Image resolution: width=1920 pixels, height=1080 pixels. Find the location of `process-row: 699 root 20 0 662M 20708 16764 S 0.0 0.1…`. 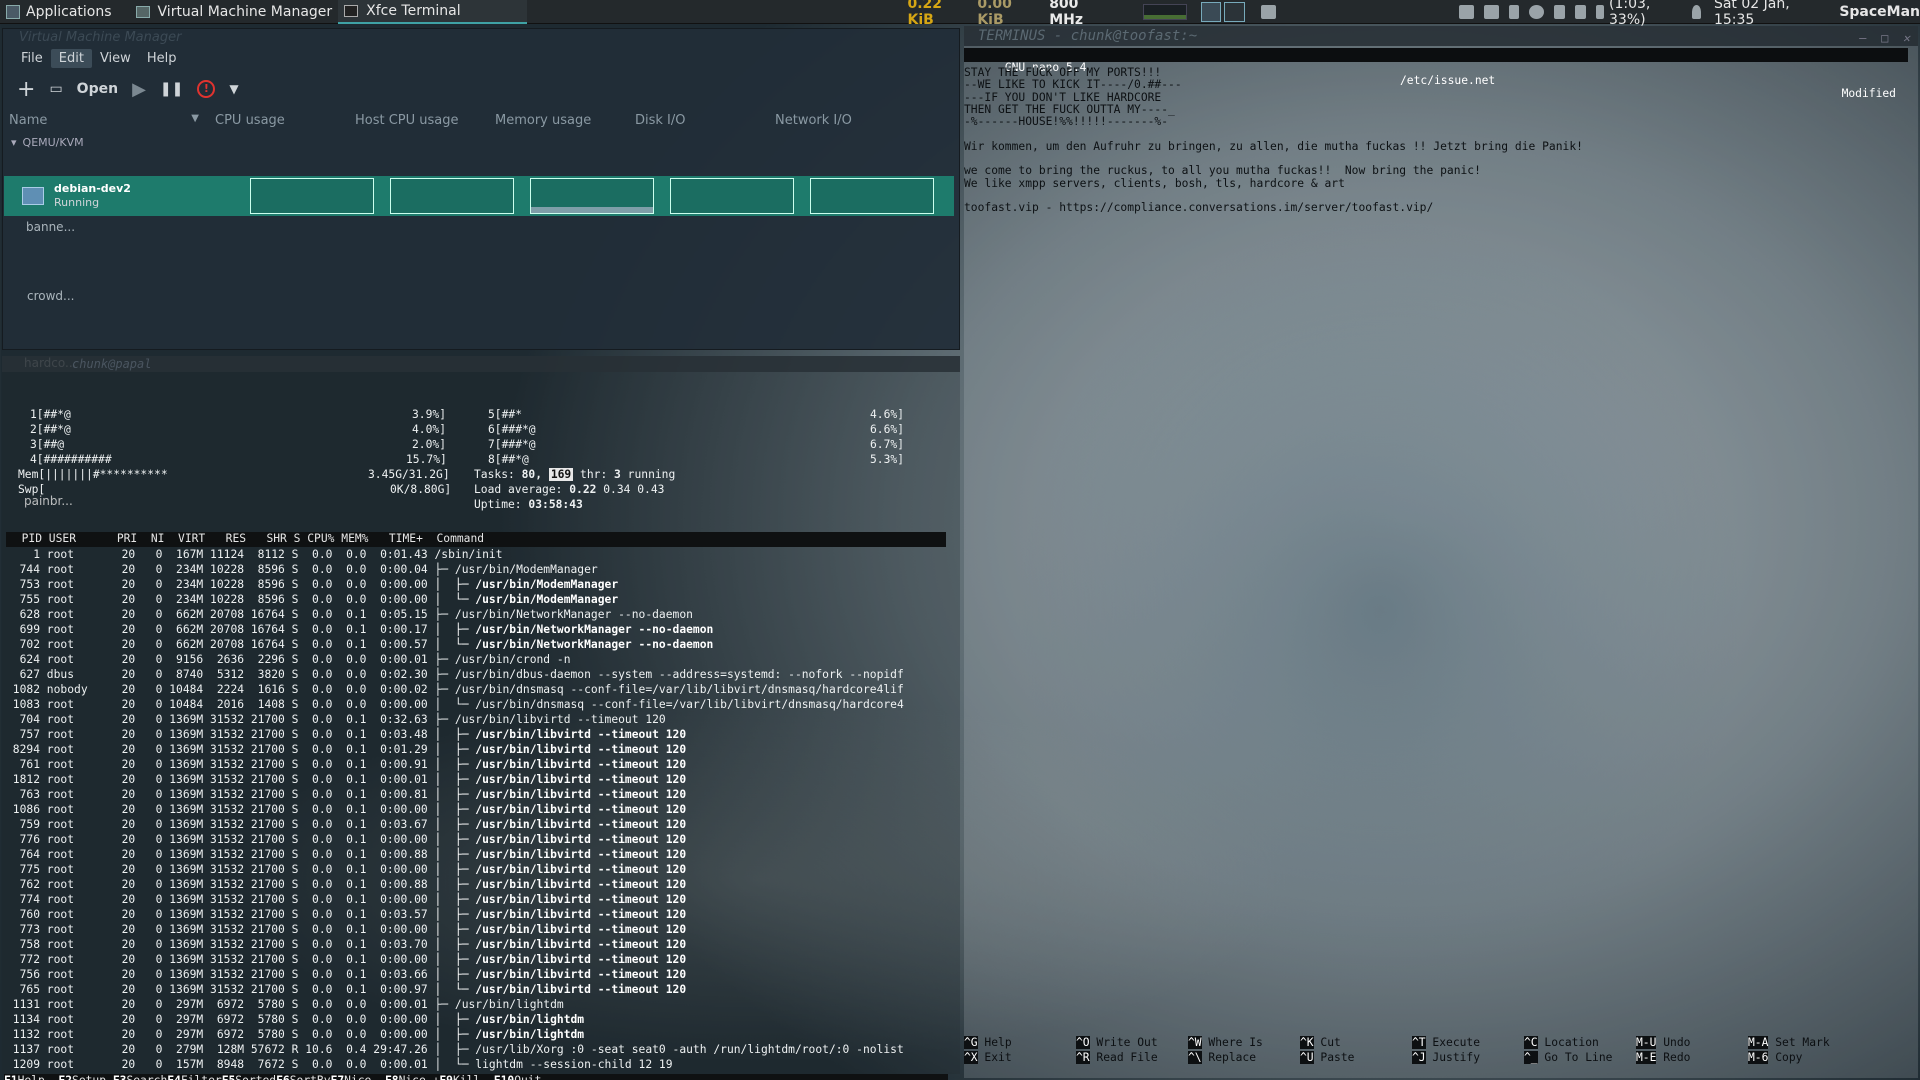

process-row: 699 root 20 0 662M 20708 16764 S 0.0 0.1… is located at coordinates (360, 630).